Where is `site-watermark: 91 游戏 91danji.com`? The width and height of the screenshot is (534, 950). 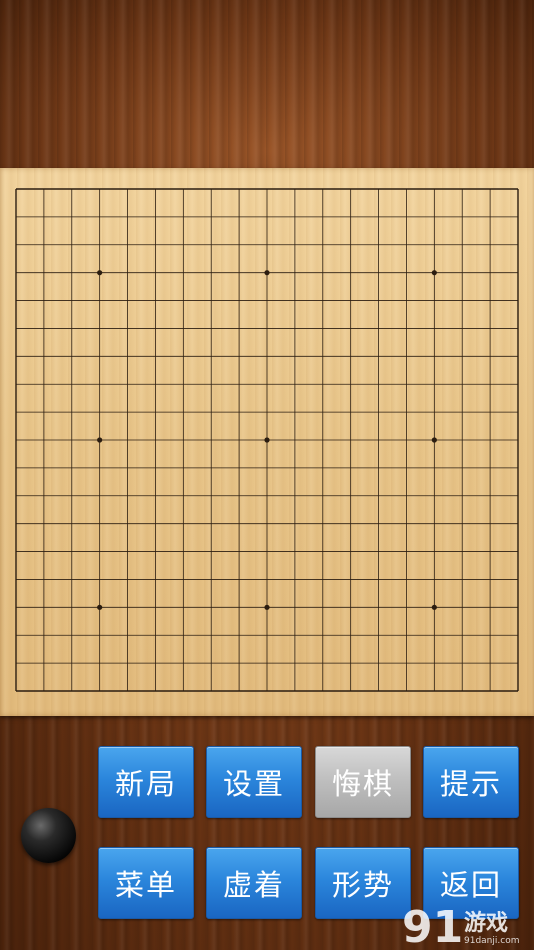 site-watermark: 91 游戏 91danji.com is located at coordinates (467, 920).